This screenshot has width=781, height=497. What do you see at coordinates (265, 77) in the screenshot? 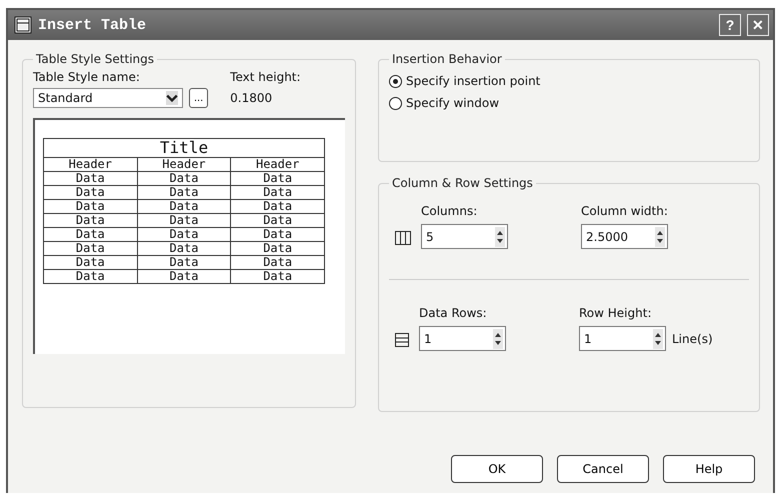
I see `field-label: Text height:` at bounding box center [265, 77].